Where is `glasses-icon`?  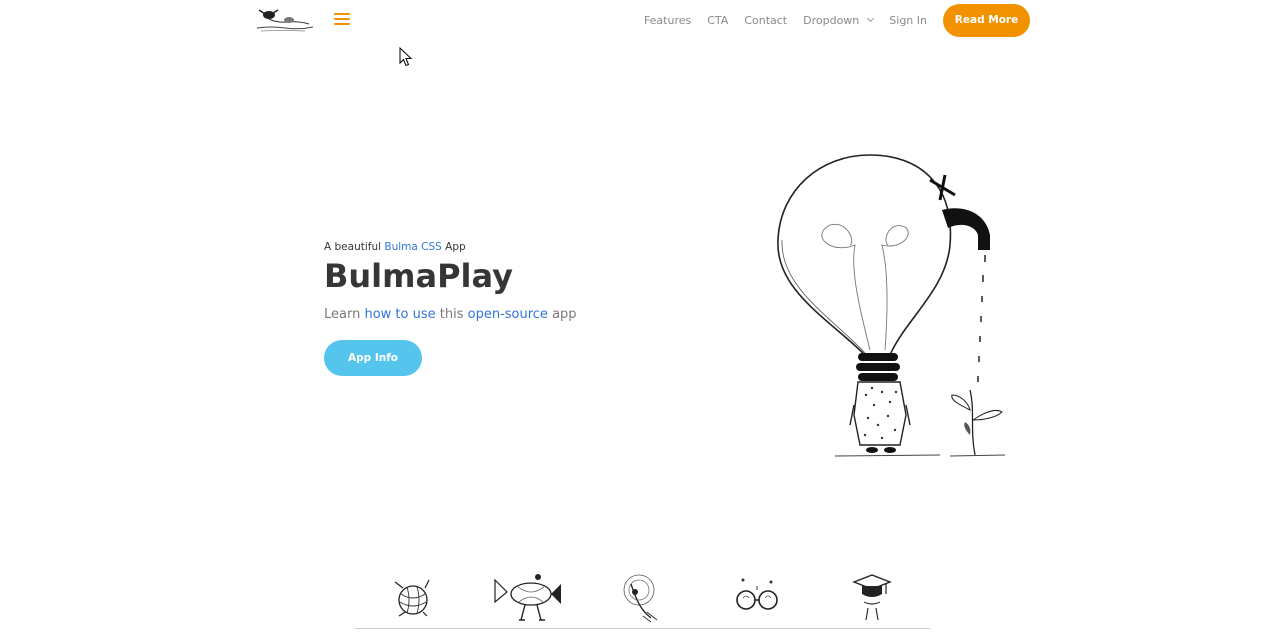 glasses-icon is located at coordinates (757, 594).